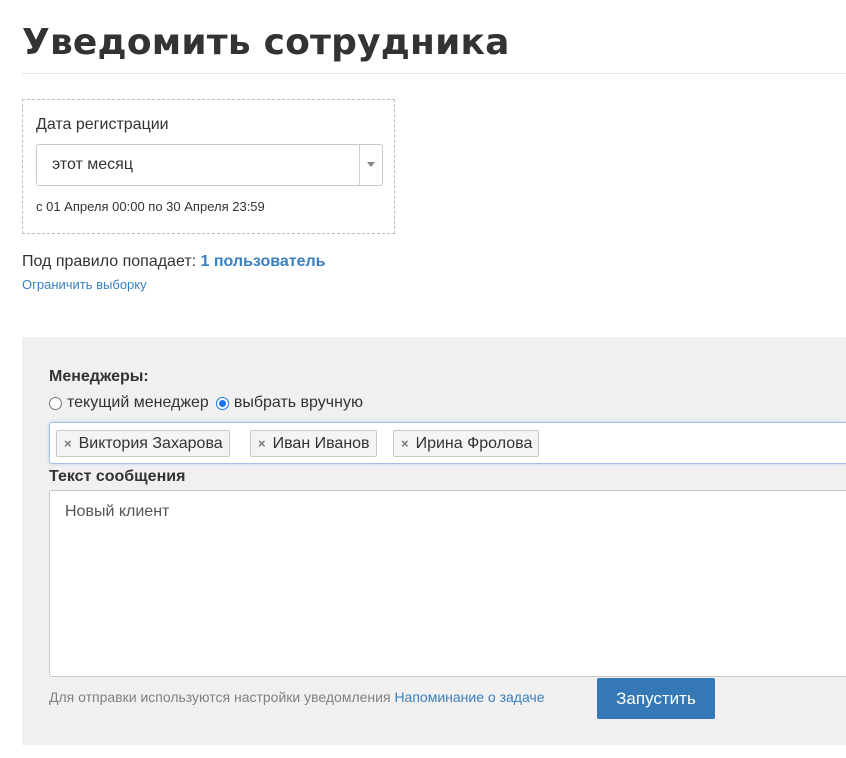  I want to click on registration-period-select: этот месяц, so click(209, 165).